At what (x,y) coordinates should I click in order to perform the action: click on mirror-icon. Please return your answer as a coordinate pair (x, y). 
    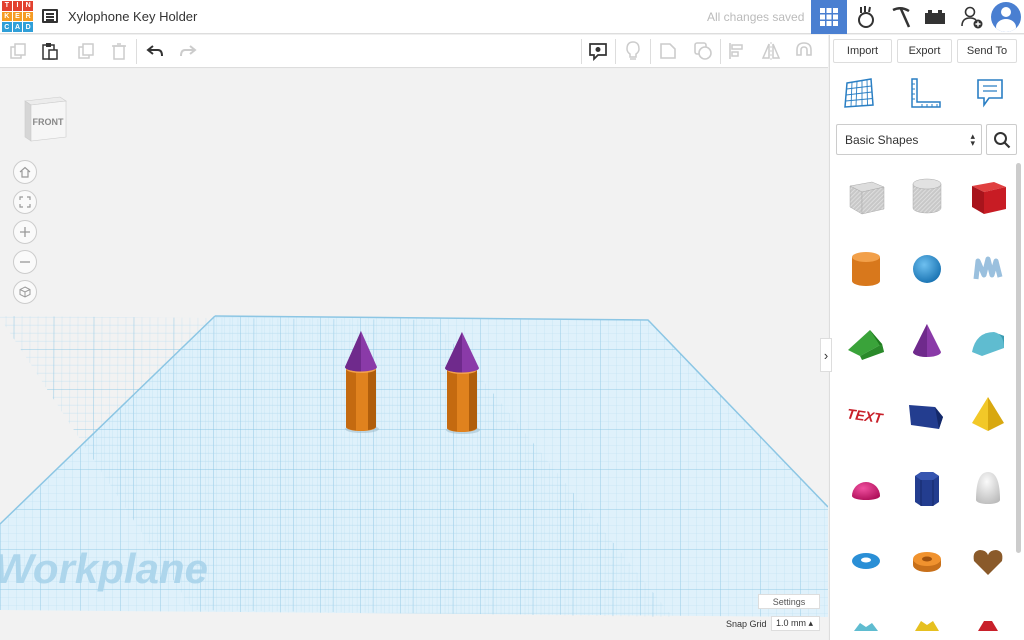
    Looking at the image, I should click on (771, 51).